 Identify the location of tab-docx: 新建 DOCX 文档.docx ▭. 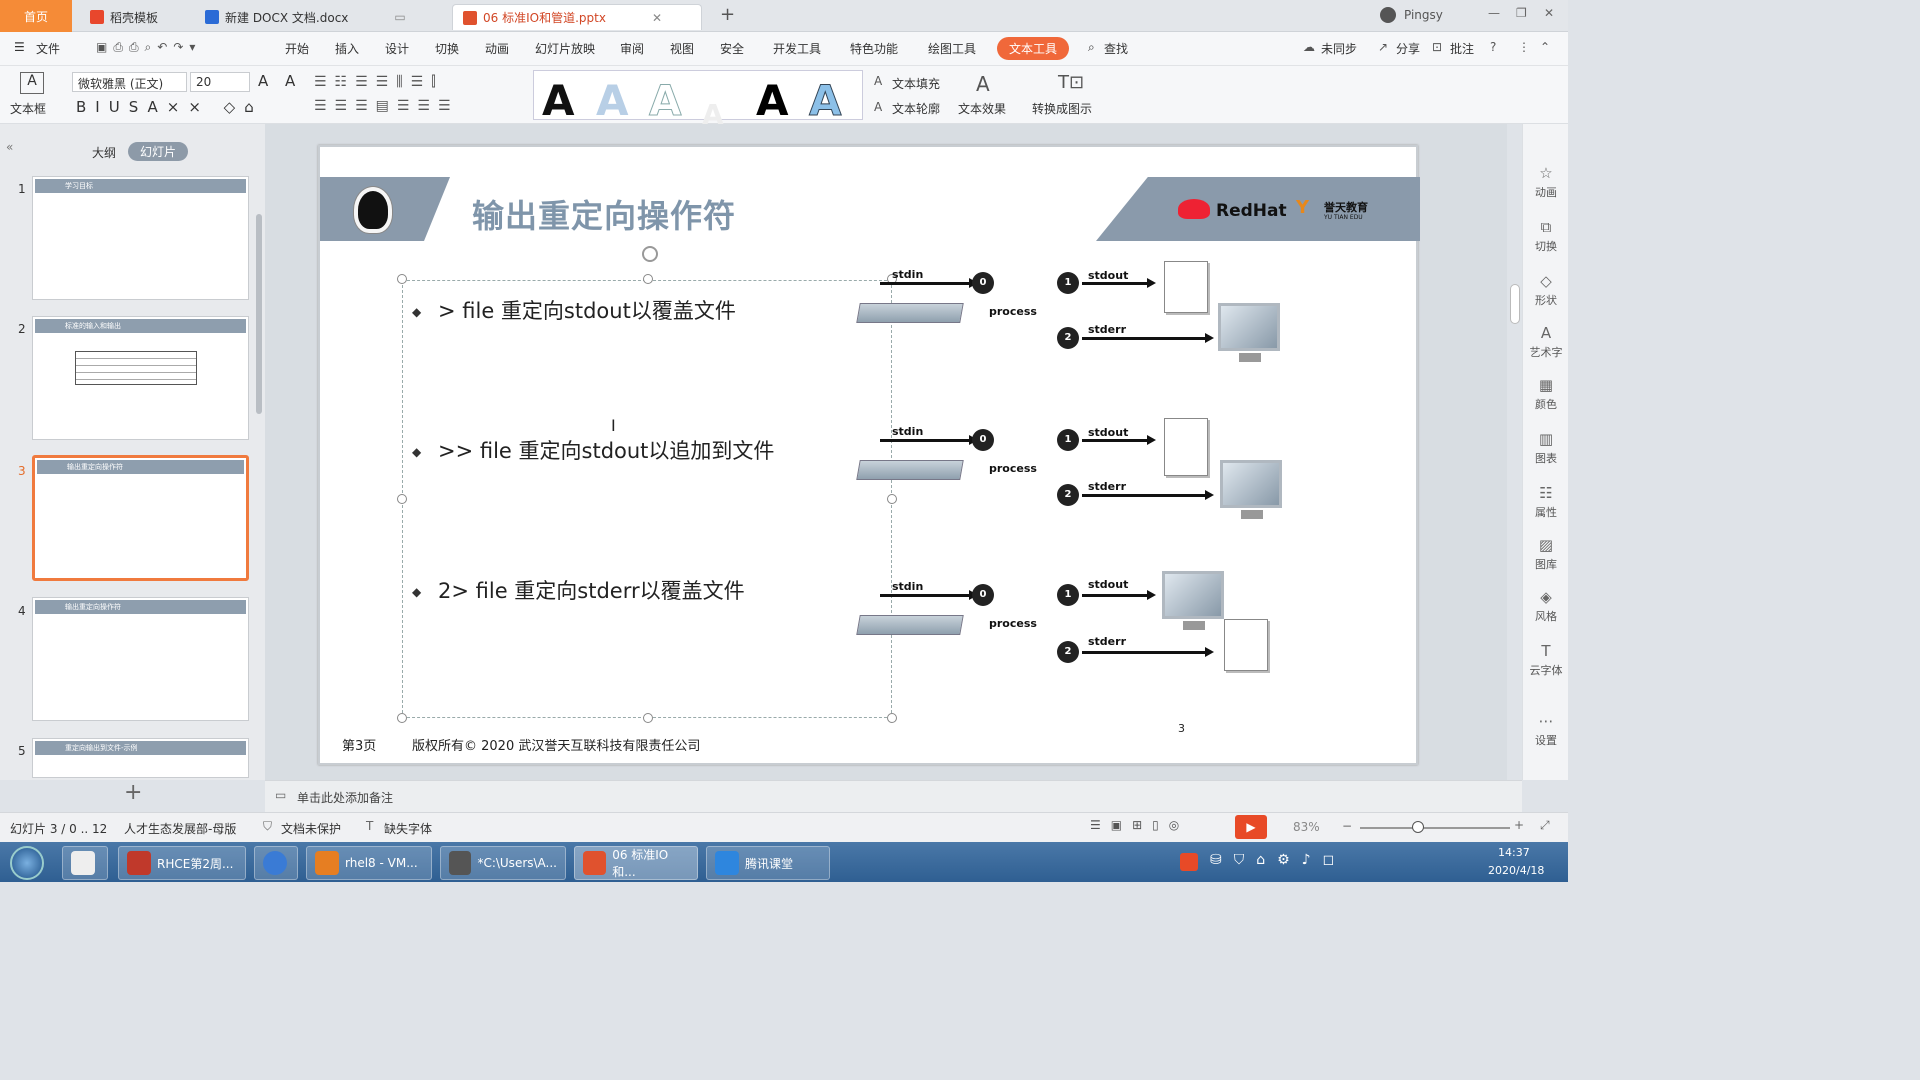
(305, 17).